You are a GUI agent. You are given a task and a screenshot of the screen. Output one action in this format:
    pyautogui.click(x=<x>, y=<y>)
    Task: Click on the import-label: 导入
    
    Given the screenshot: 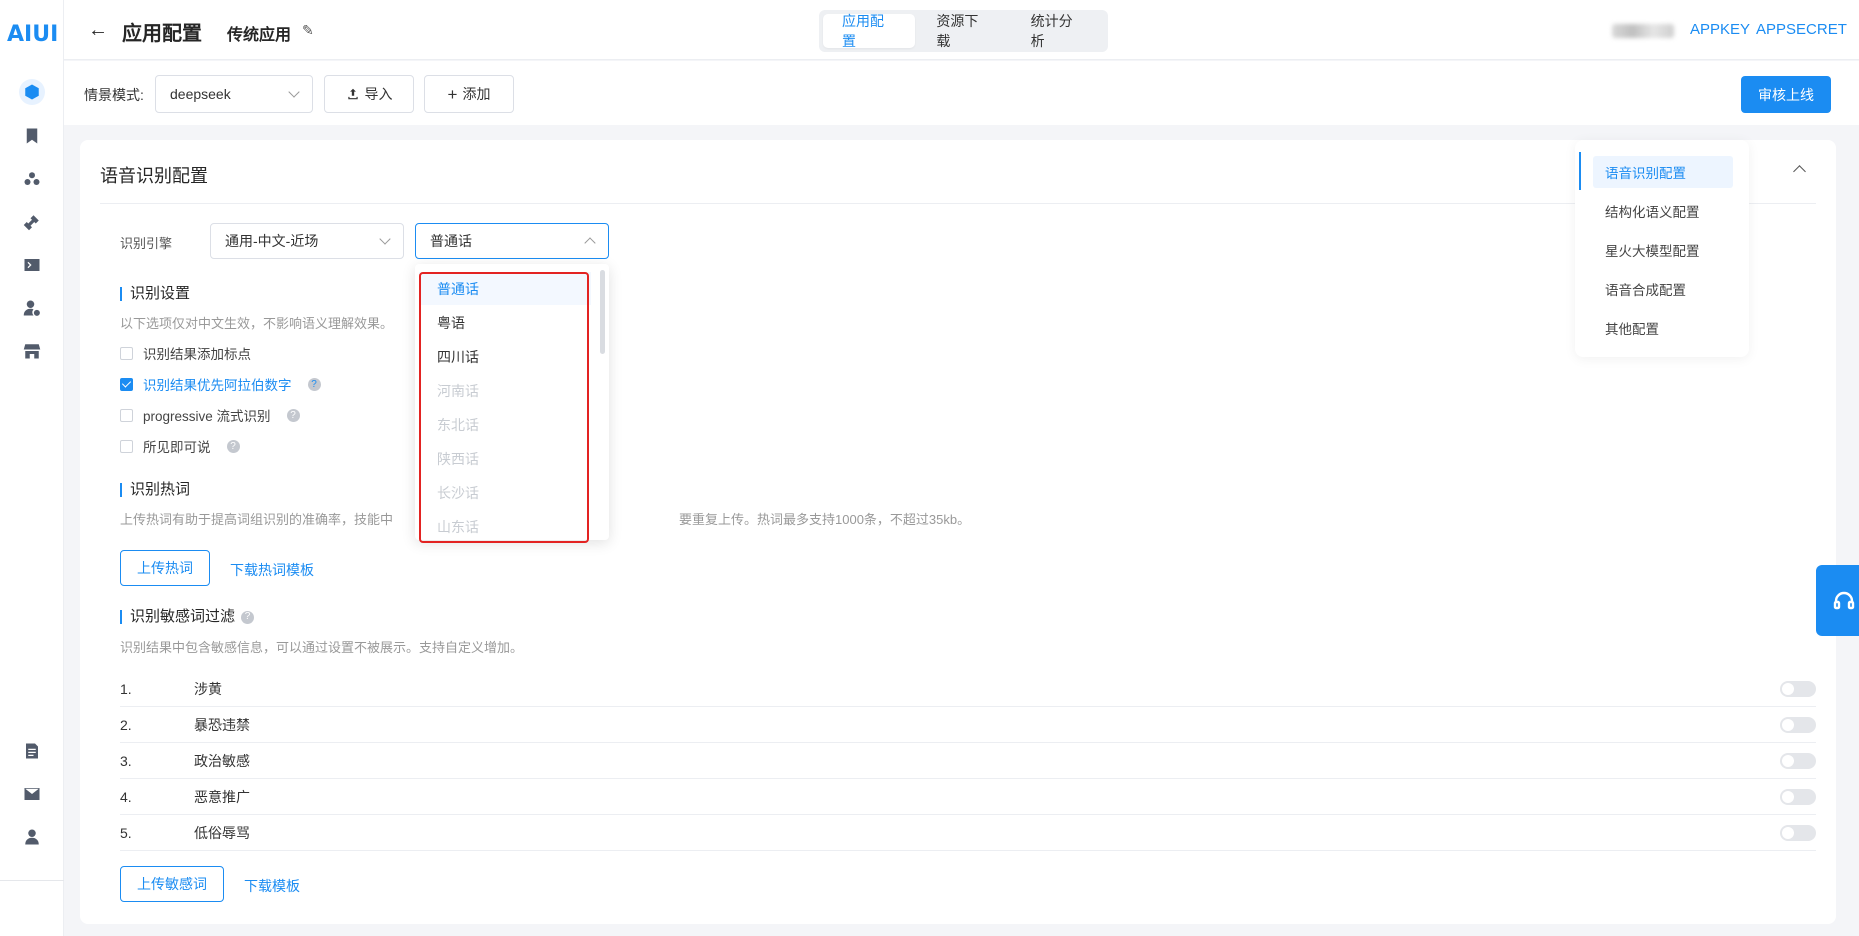 What is the action you would take?
    pyautogui.click(x=378, y=94)
    